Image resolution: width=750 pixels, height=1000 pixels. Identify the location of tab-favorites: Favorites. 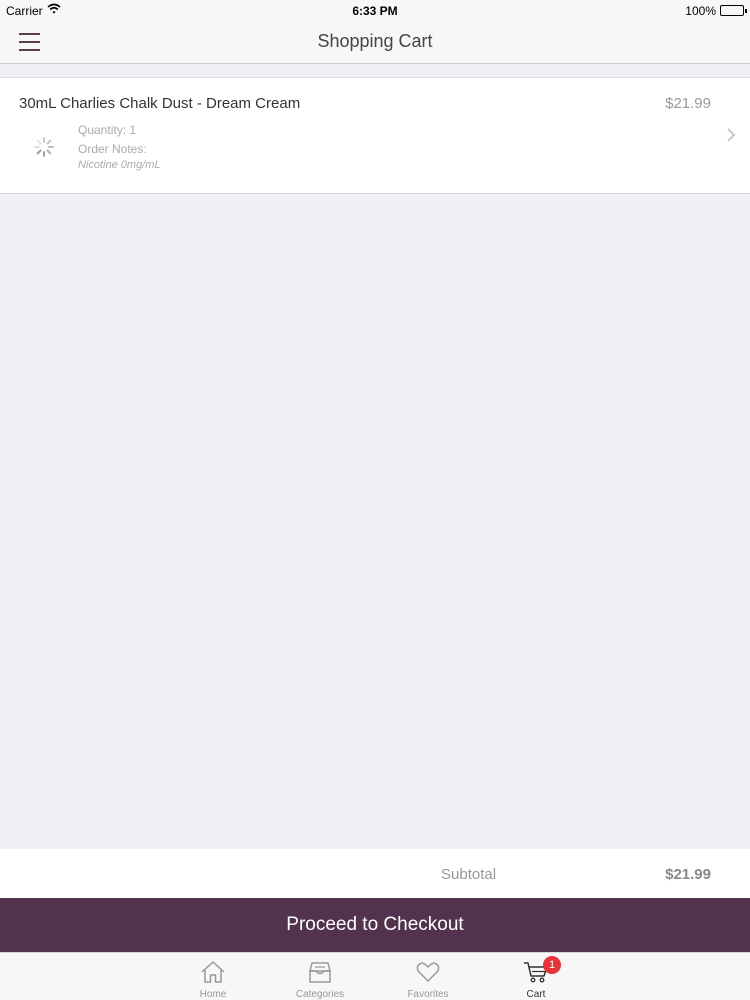
(428, 976).